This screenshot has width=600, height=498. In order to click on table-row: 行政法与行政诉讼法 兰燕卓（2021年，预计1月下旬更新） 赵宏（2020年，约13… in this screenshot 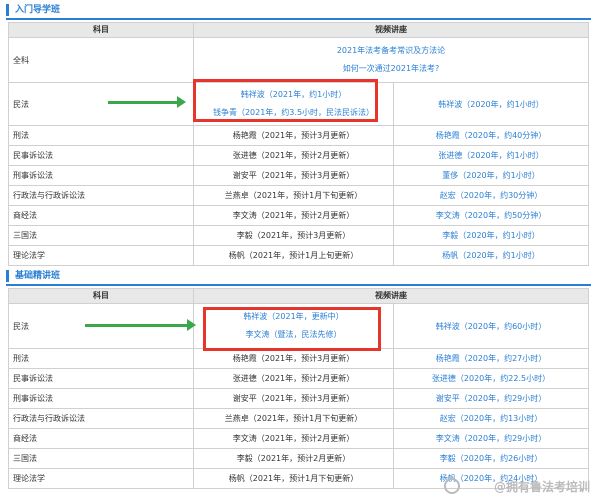, I will do `click(298, 418)`.